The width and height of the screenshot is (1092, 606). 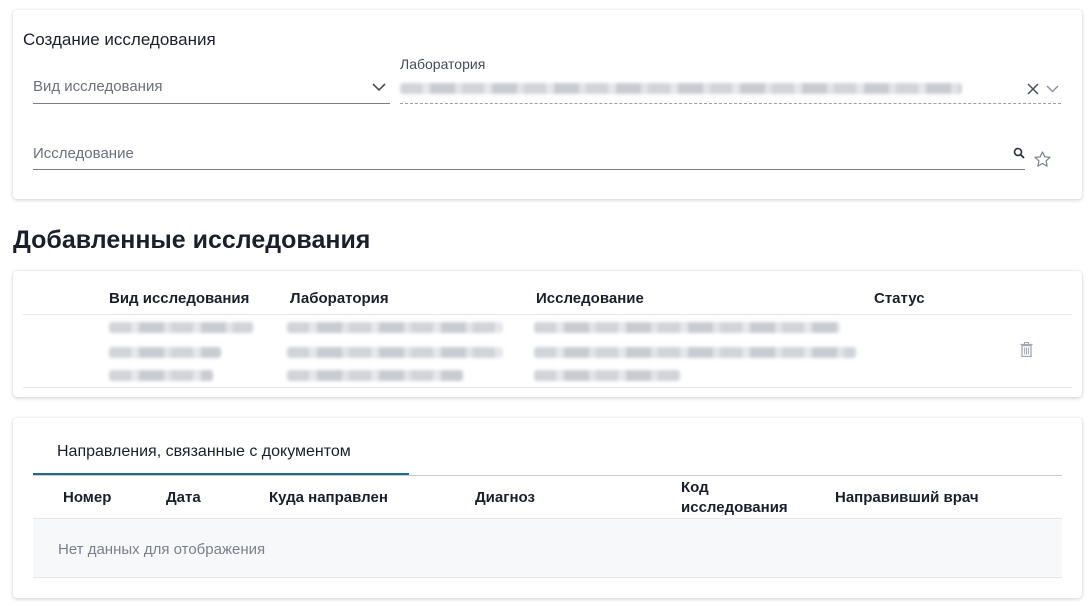 What do you see at coordinates (328, 497) in the screenshot?
I see `column-destination: Куда направлен` at bounding box center [328, 497].